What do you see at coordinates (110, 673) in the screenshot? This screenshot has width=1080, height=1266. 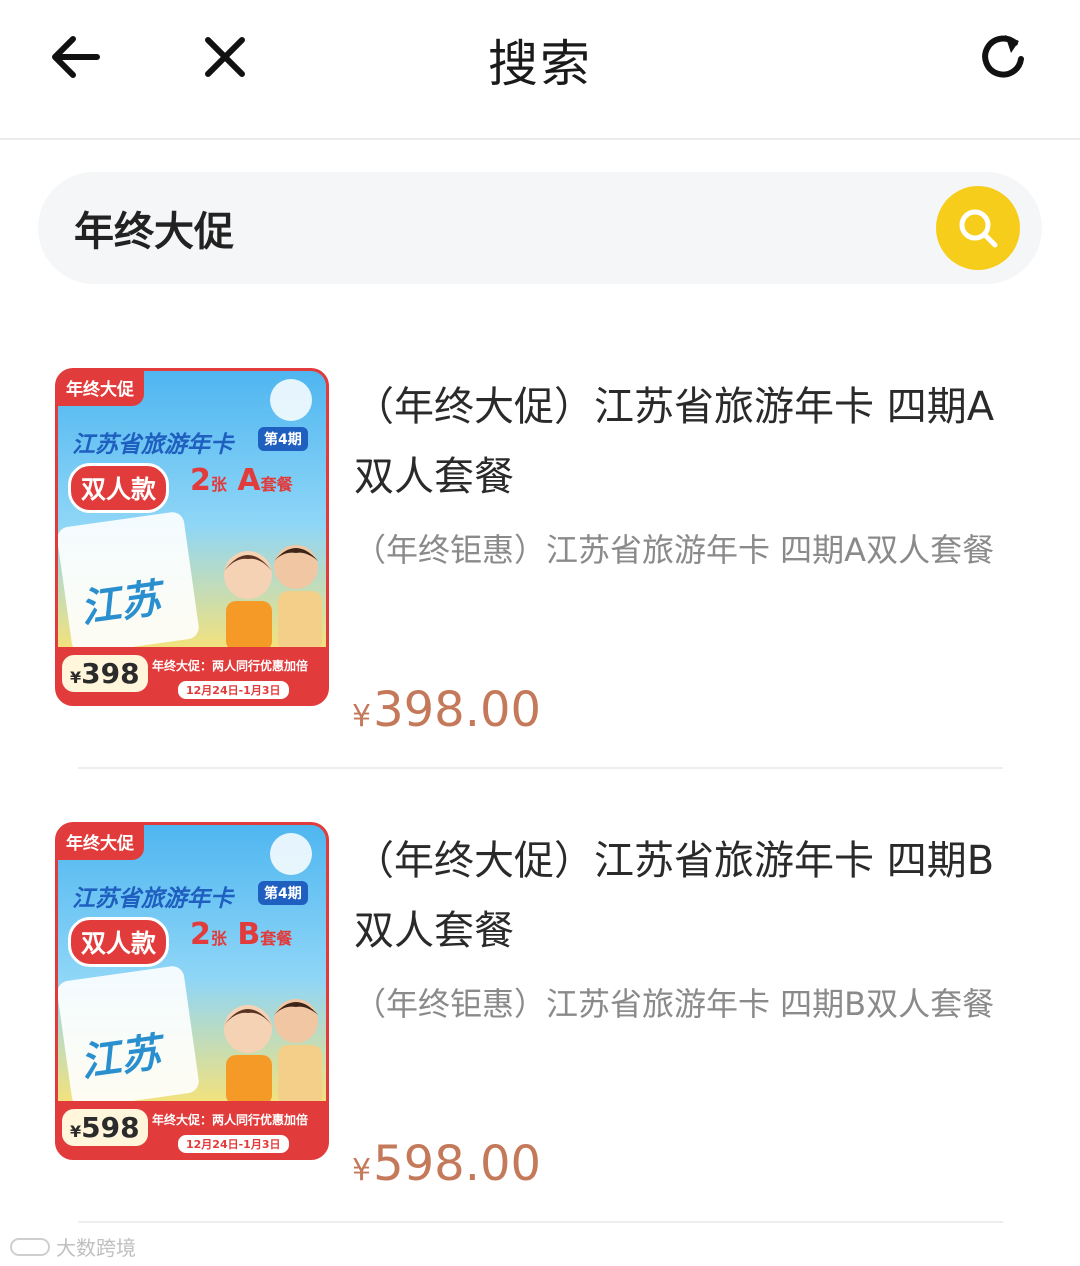 I see `thumbnail-price-value: 398` at bounding box center [110, 673].